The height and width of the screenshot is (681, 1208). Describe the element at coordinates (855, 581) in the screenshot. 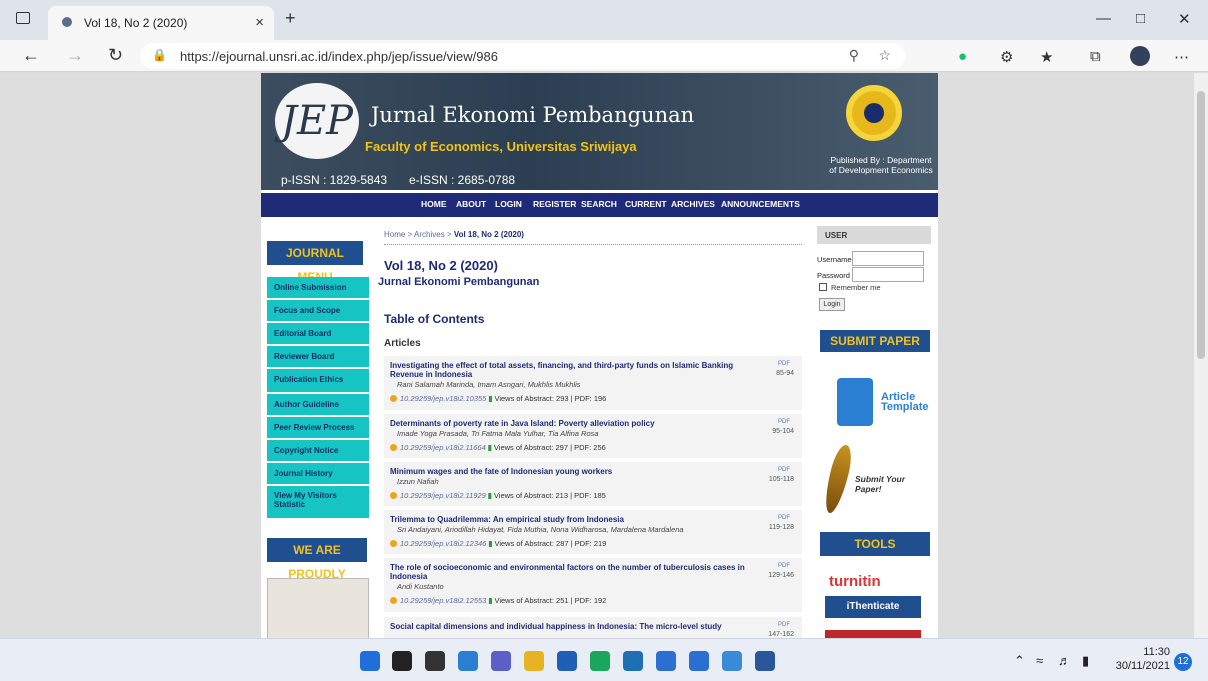

I see `turnitin-logo: turnitin` at that location.